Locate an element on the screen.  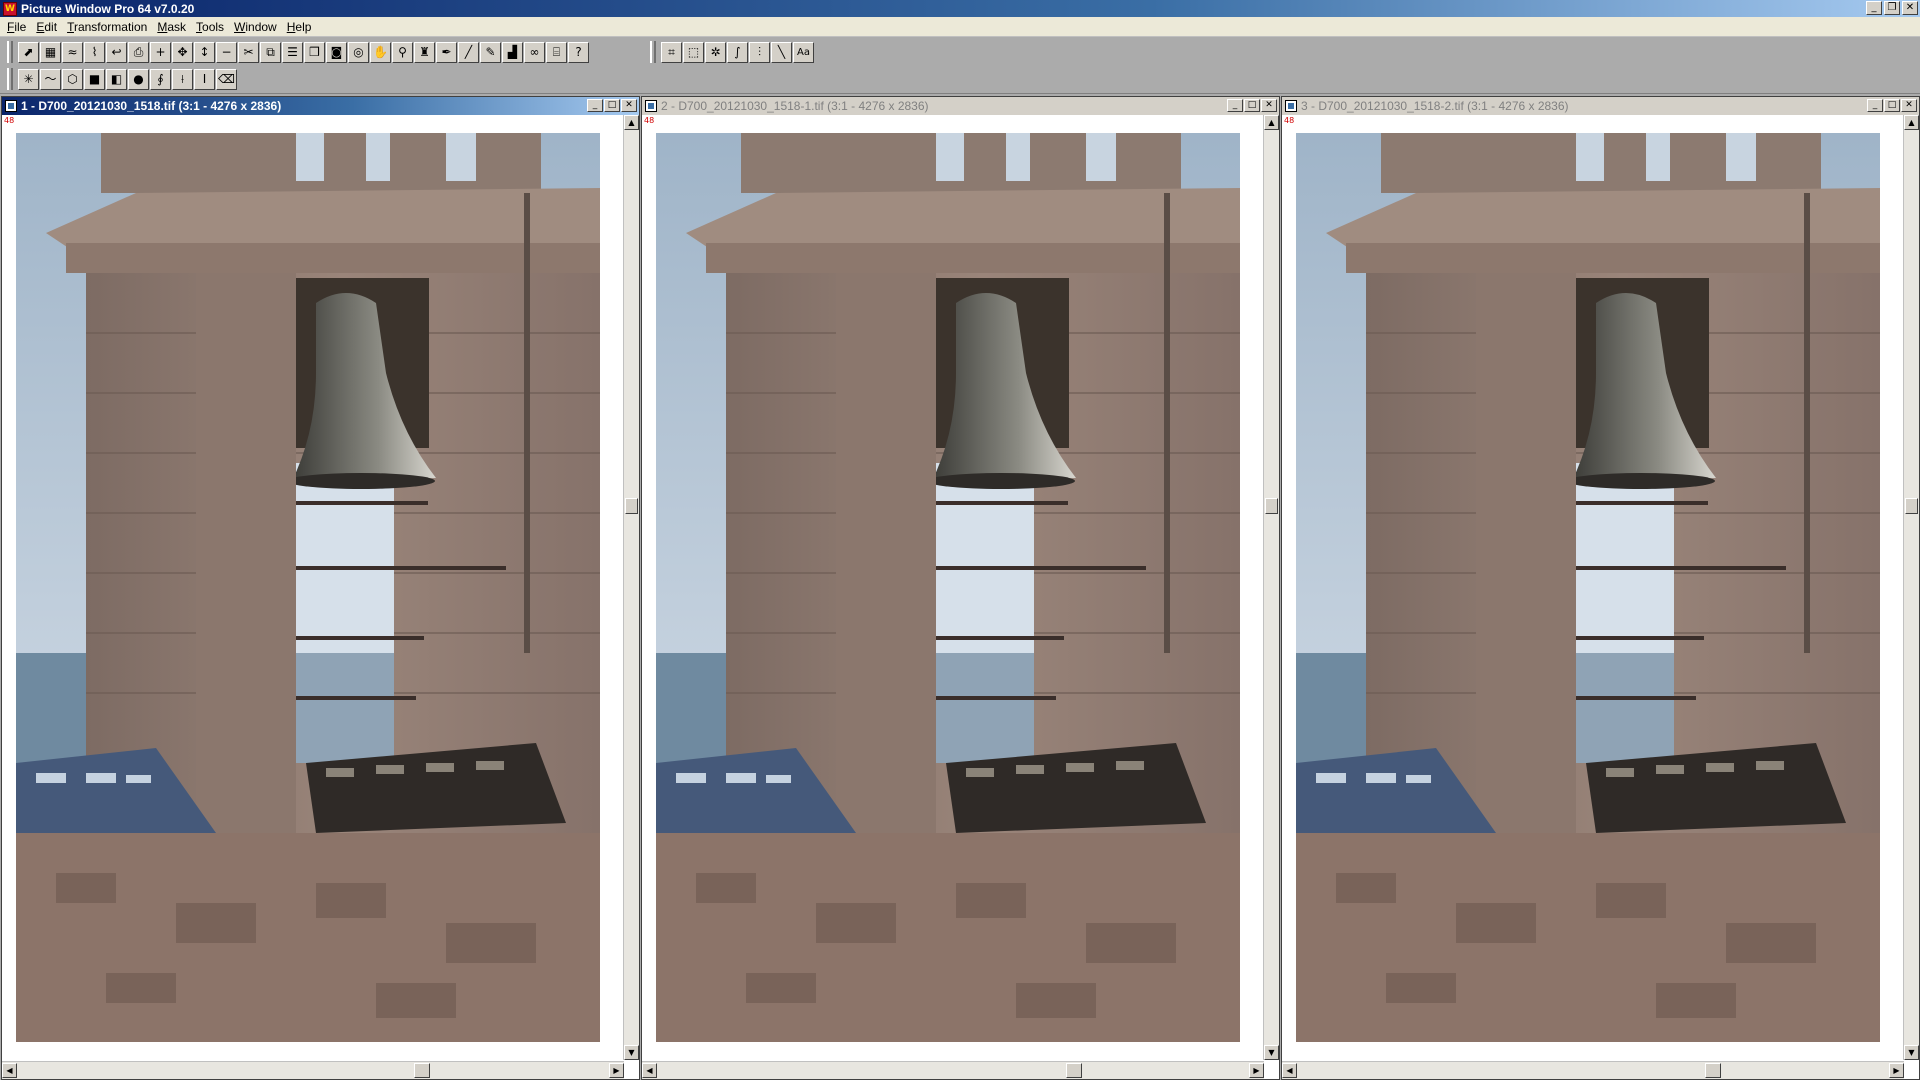
copy-icon: ⧉ is located at coordinates (270, 52).